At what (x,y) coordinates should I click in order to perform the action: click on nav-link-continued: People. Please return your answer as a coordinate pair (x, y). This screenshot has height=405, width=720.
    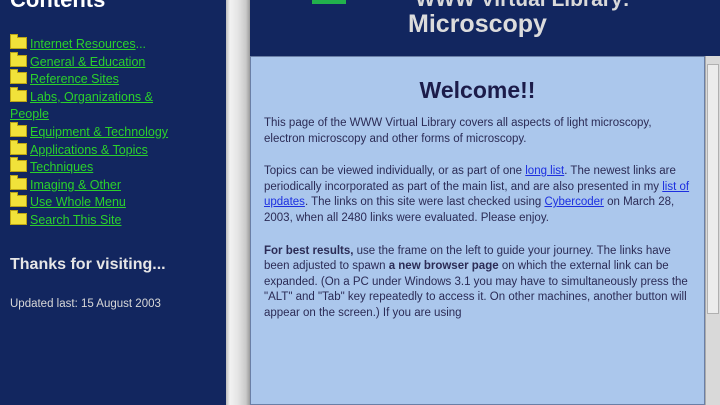
    Looking at the image, I should click on (29, 114).